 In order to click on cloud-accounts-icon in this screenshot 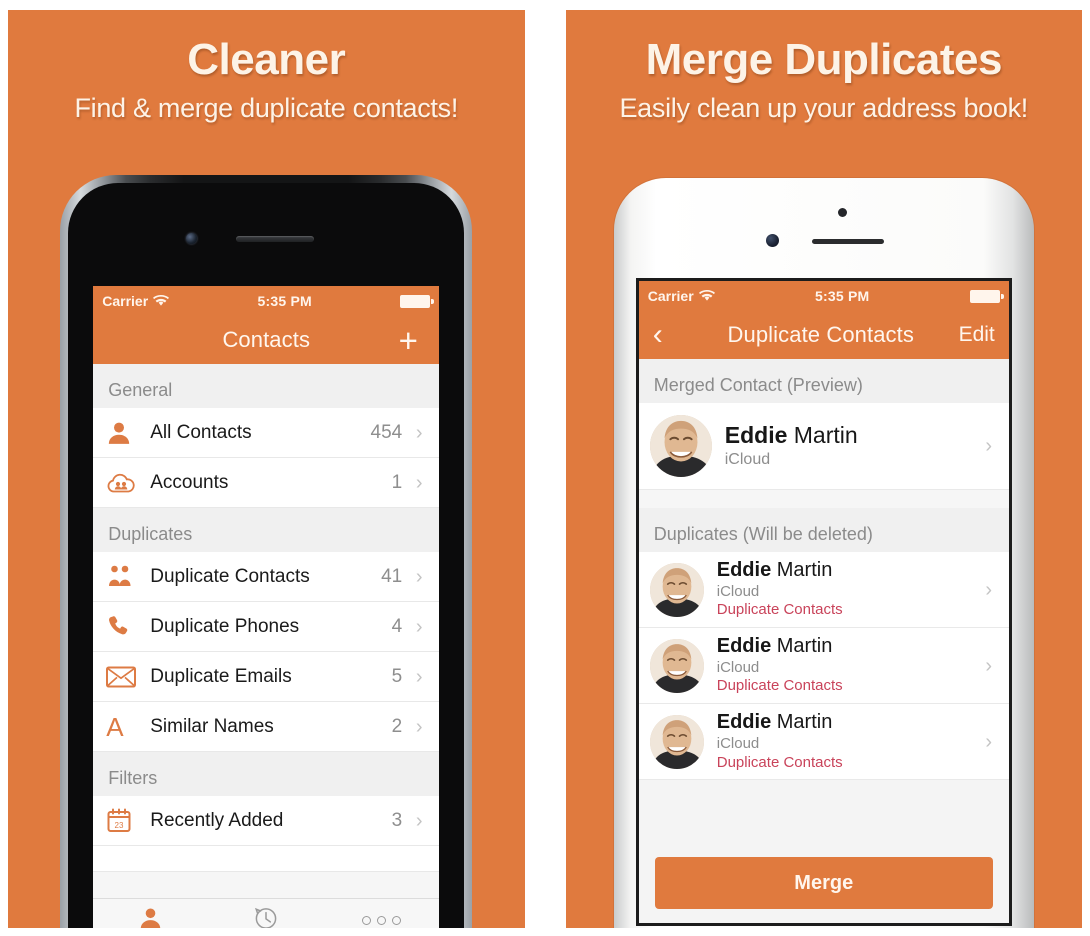, I will do `click(128, 483)`.